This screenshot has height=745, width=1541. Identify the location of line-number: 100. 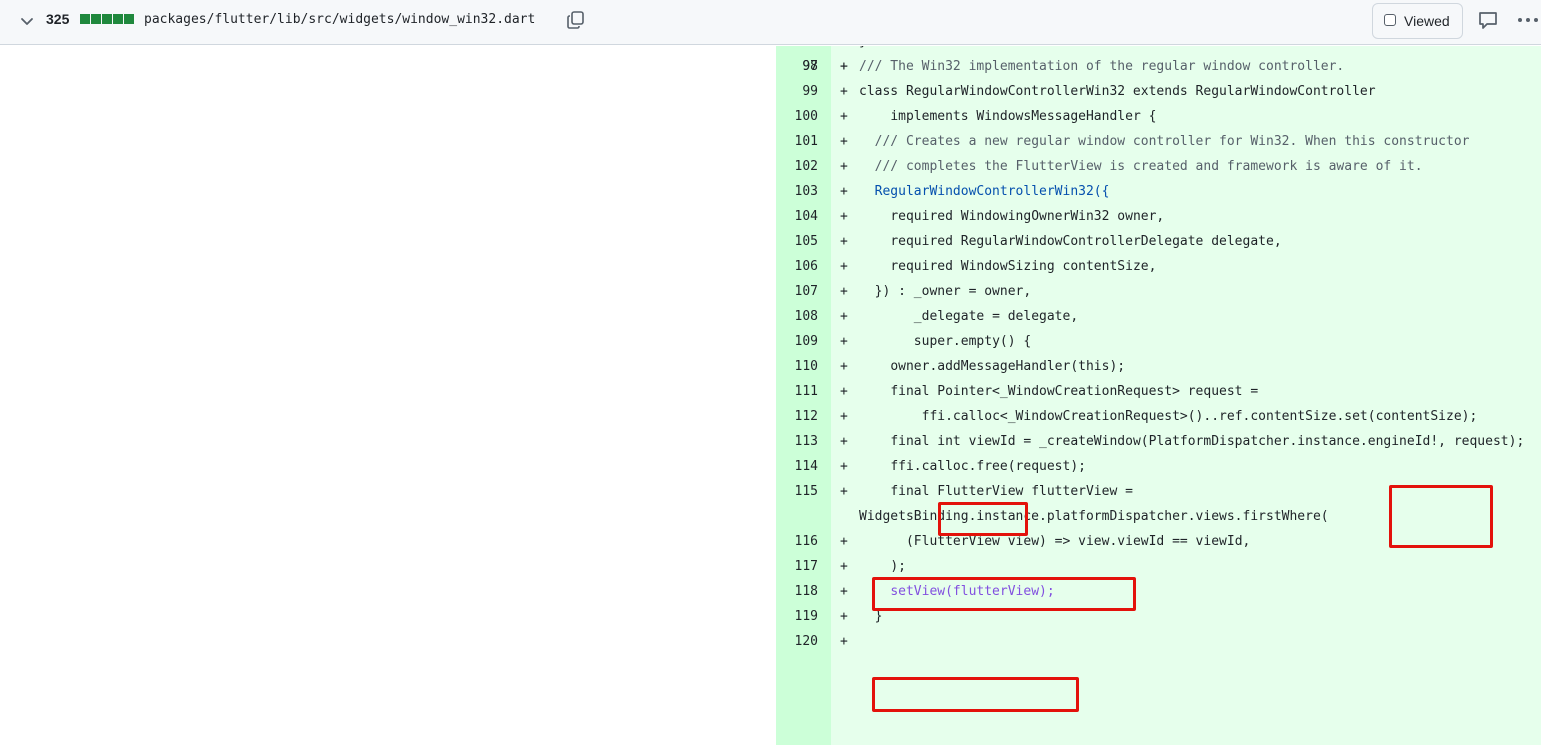
(797, 116).